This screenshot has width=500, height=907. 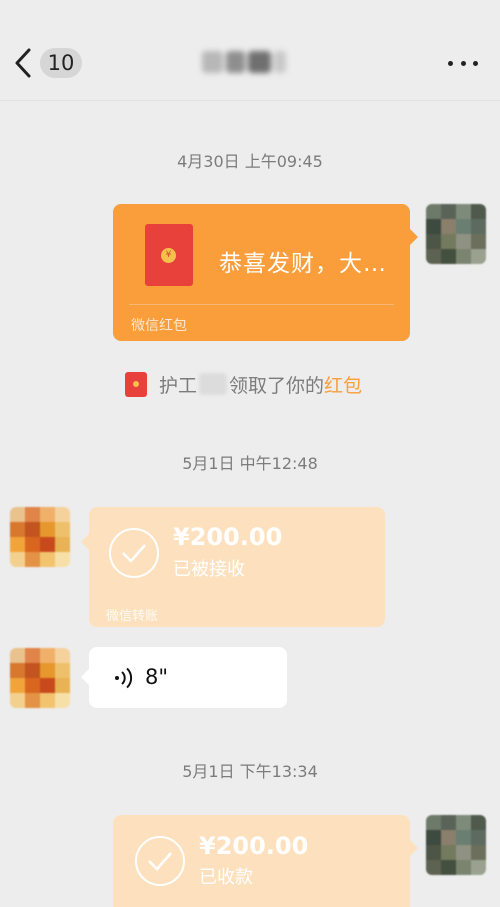 I want to click on more-icon, so click(x=463, y=63).